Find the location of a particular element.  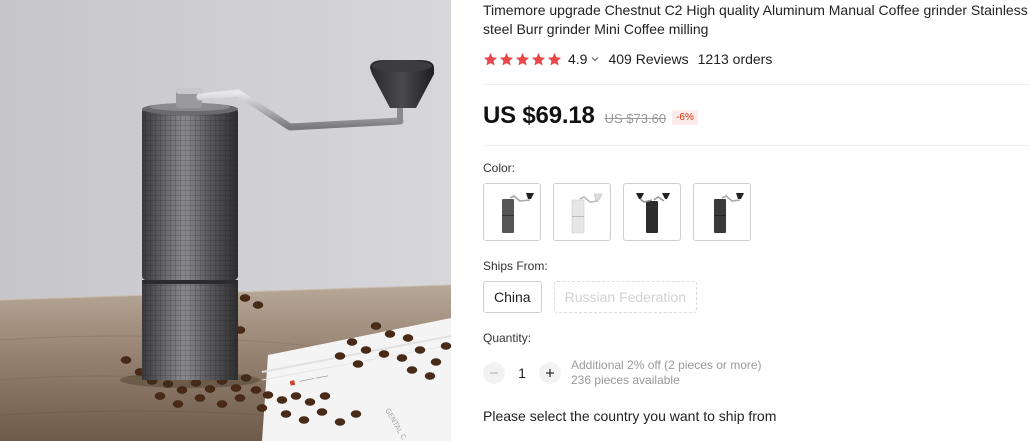

rating-value: 4.9 is located at coordinates (577, 59).